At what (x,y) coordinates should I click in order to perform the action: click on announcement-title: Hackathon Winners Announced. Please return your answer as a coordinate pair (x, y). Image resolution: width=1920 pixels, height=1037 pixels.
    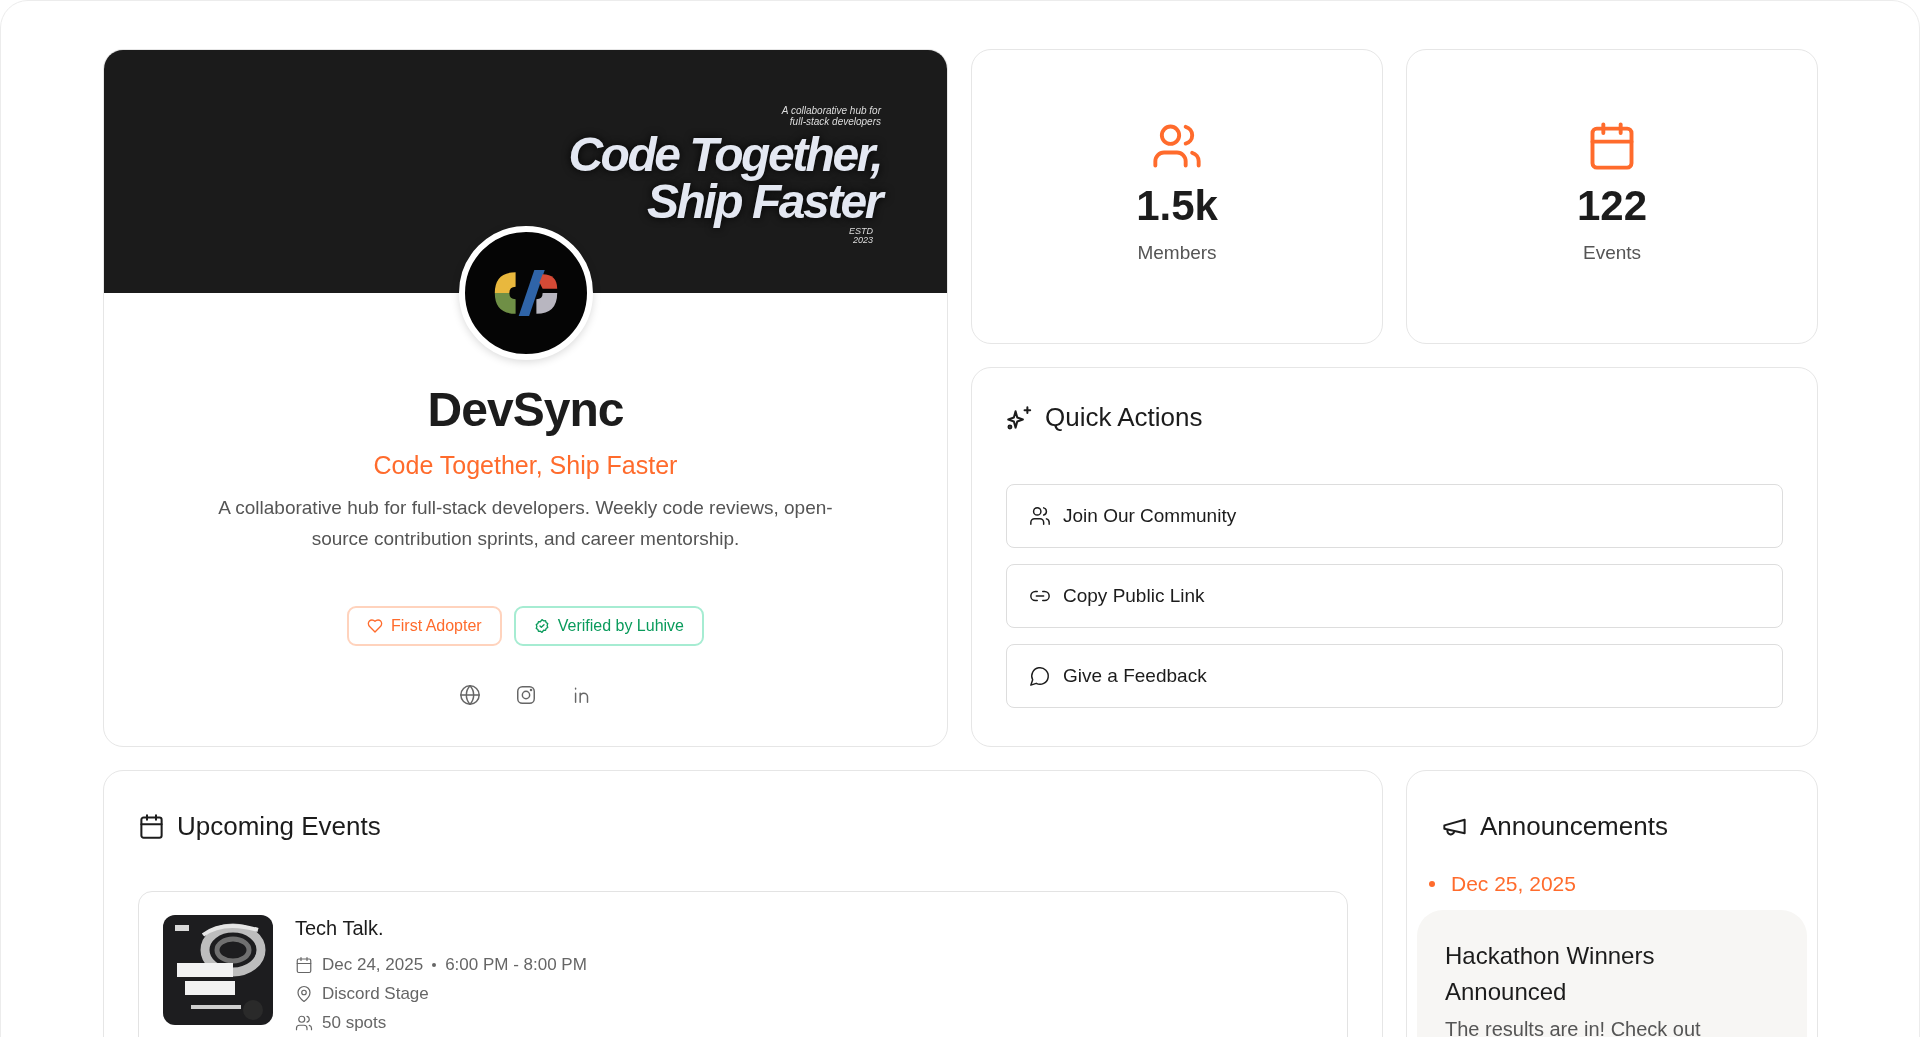
    Looking at the image, I should click on (1550, 974).